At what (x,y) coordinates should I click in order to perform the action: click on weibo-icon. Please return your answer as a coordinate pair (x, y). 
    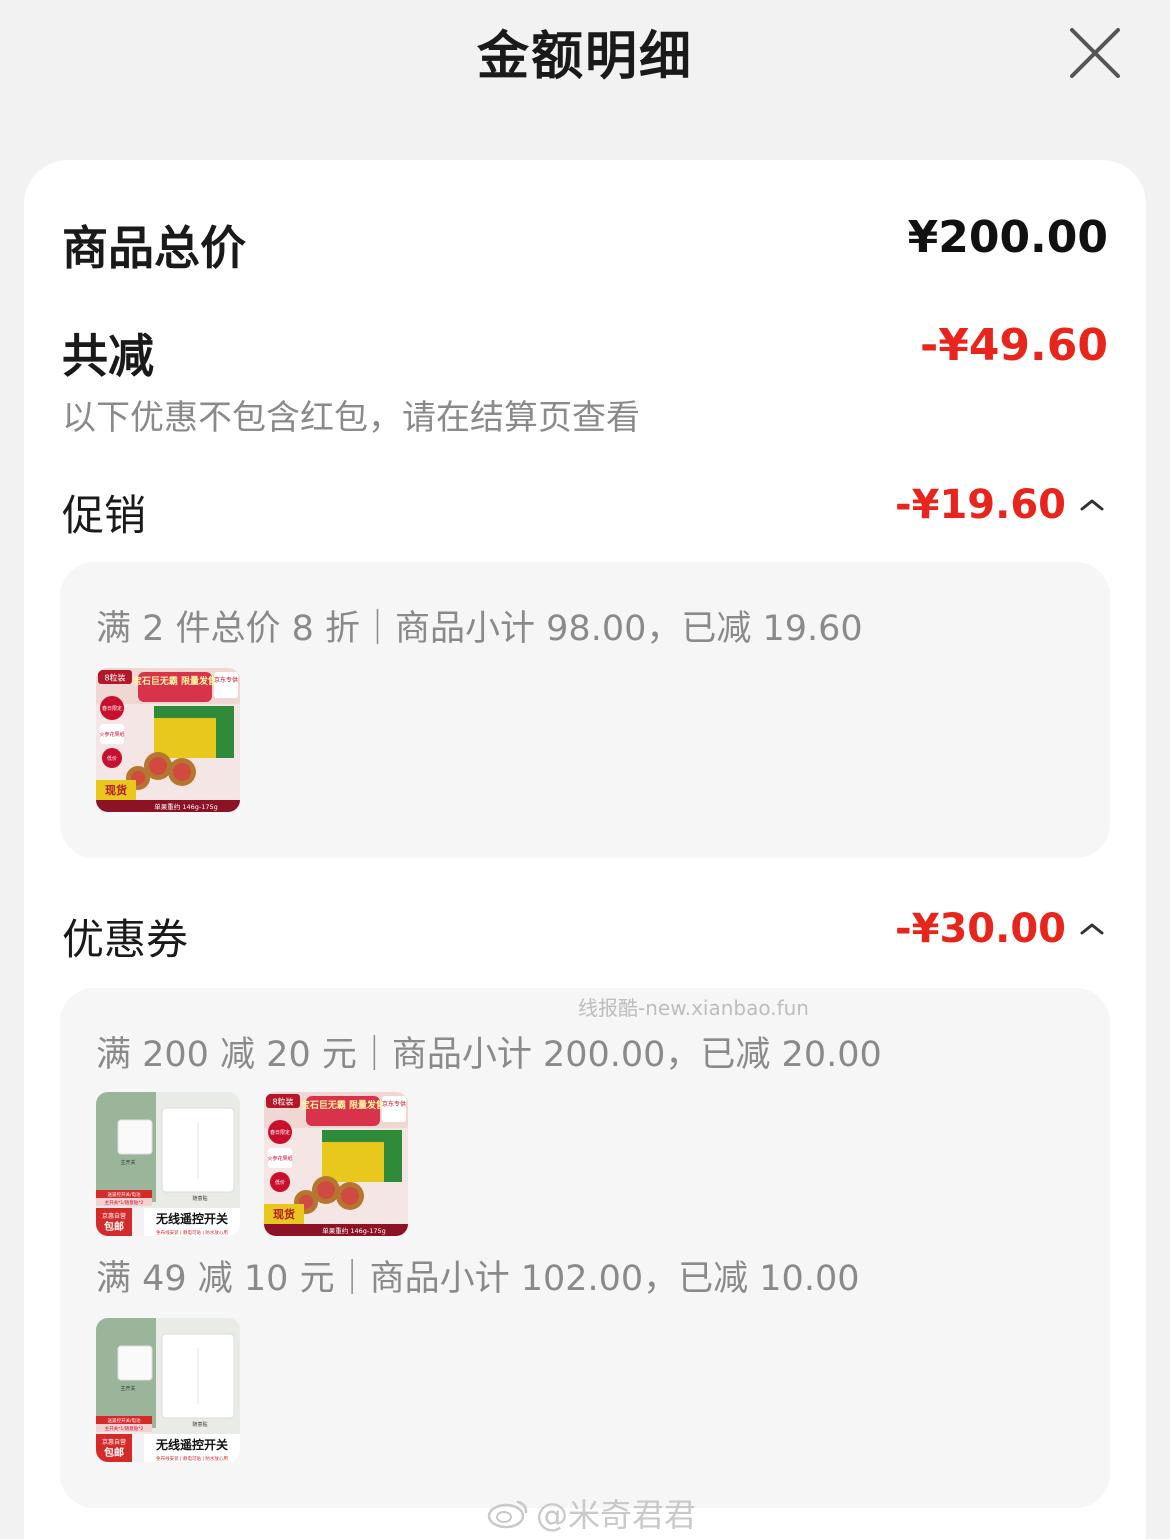
    Looking at the image, I should click on (507, 1514).